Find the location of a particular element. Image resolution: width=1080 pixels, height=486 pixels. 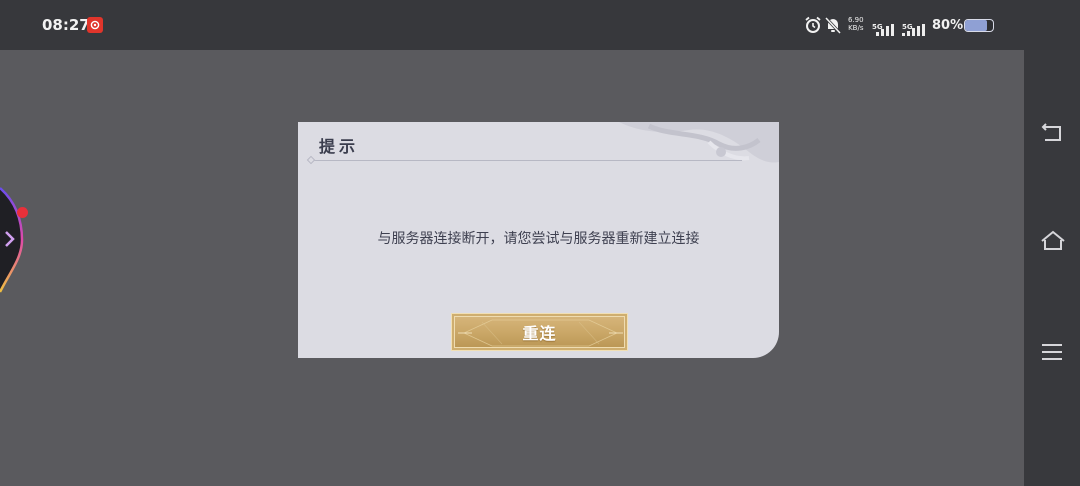

dialog-title: 提示 is located at coordinates (339, 146).